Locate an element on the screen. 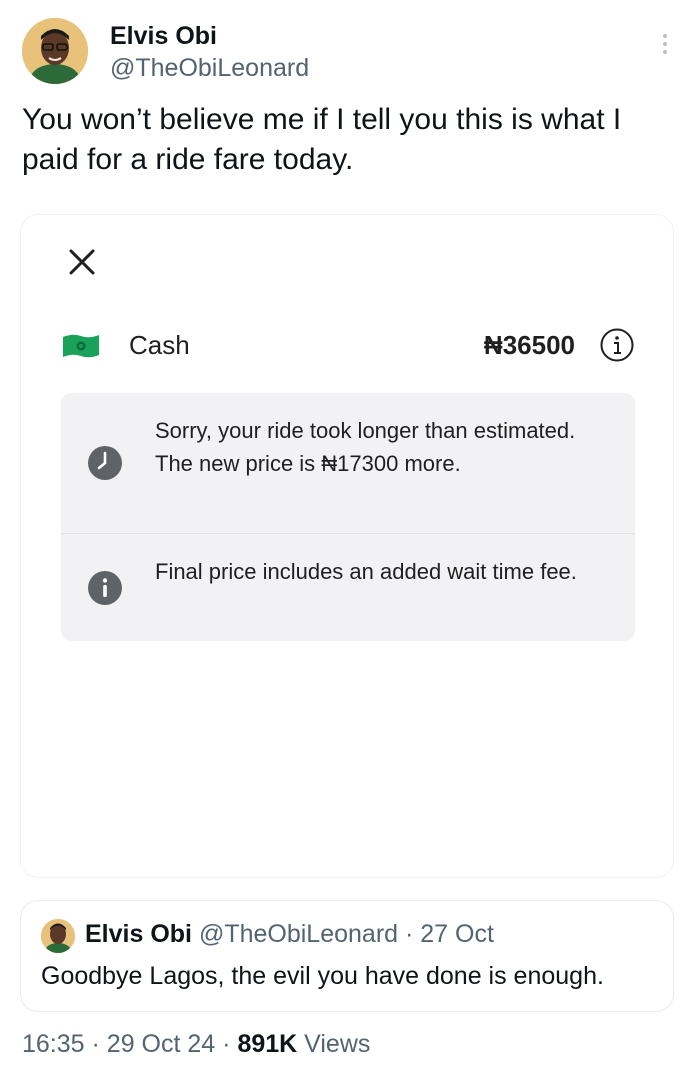  author-avatar is located at coordinates (55, 51).